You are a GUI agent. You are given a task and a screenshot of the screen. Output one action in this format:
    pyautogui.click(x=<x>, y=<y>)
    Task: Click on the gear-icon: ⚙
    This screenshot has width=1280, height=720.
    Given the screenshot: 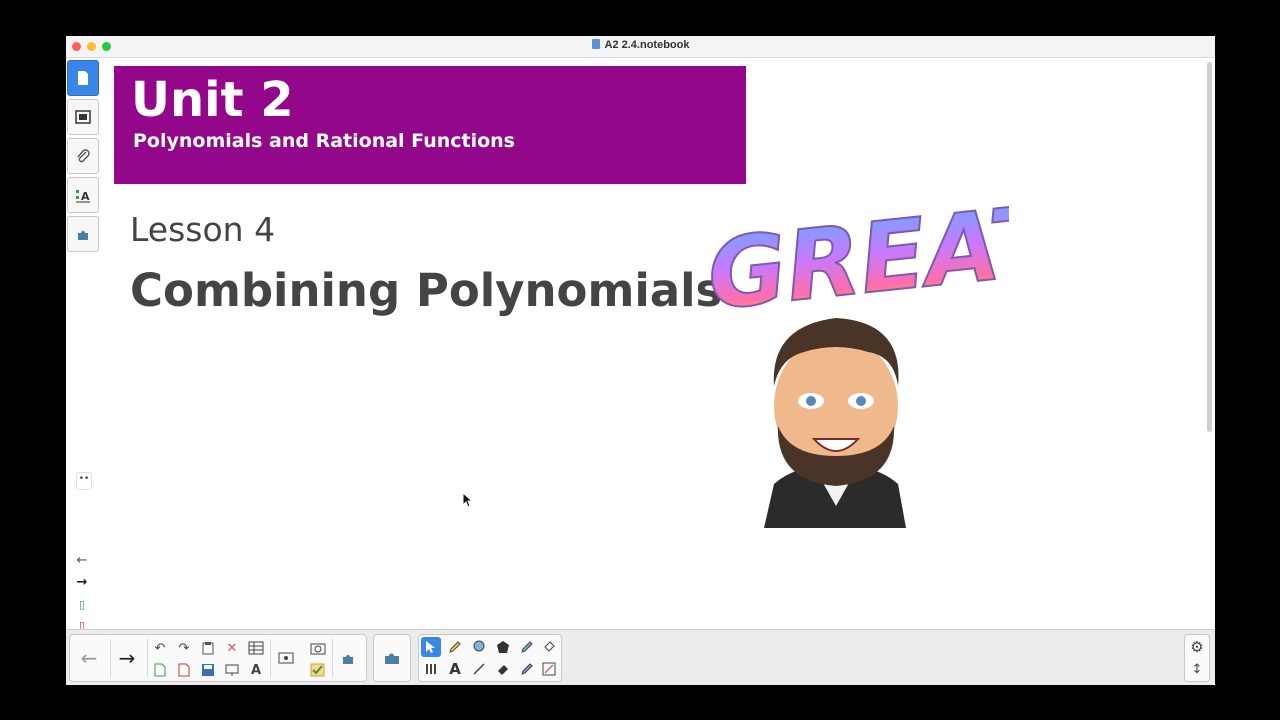 What is the action you would take?
    pyautogui.click(x=1197, y=647)
    